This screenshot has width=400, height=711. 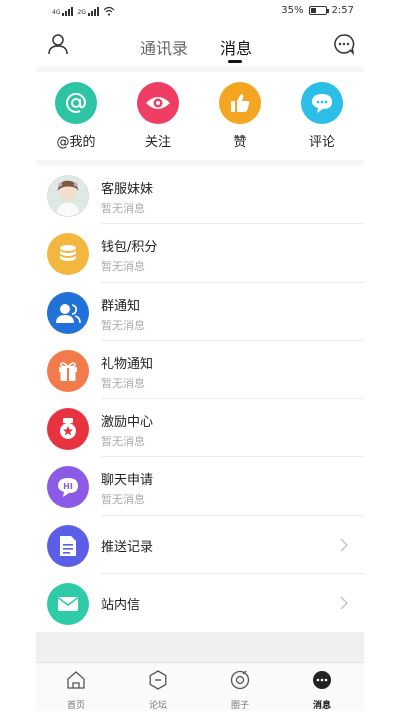 I want to click on quick-follow: 关注, so click(x=158, y=116).